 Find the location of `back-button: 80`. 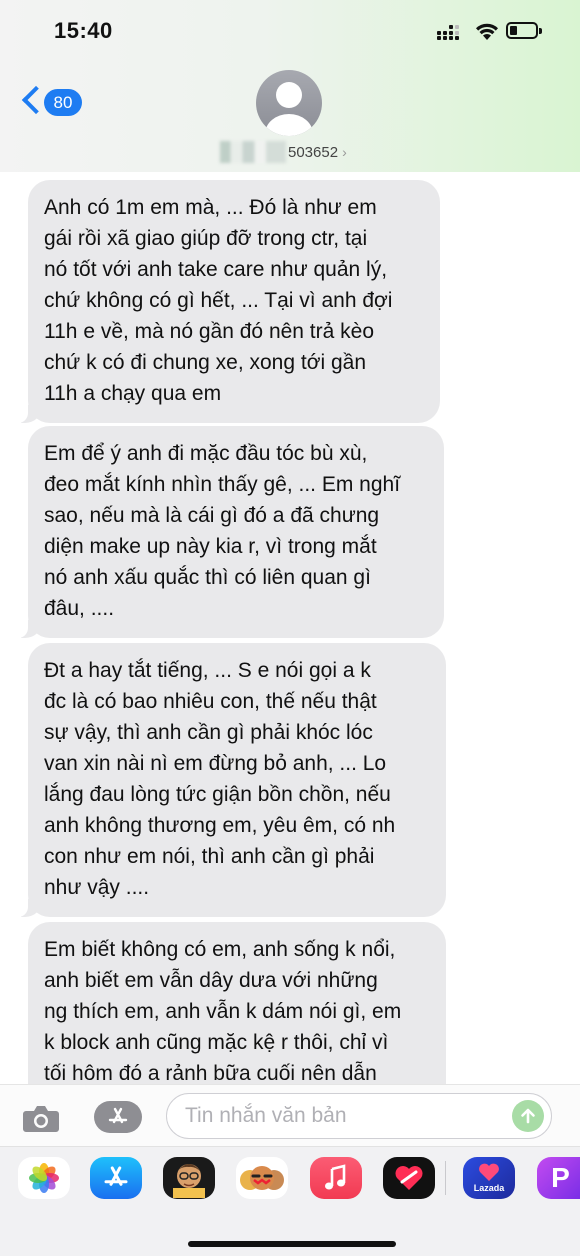

back-button: 80 is located at coordinates (51, 102).